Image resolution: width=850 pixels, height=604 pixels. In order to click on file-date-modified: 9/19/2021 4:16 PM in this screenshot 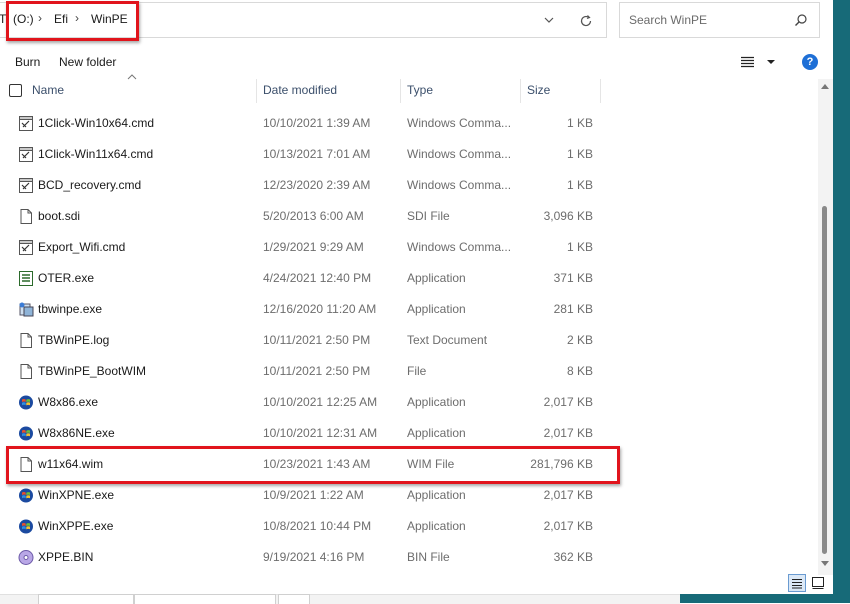, I will do `click(314, 557)`.